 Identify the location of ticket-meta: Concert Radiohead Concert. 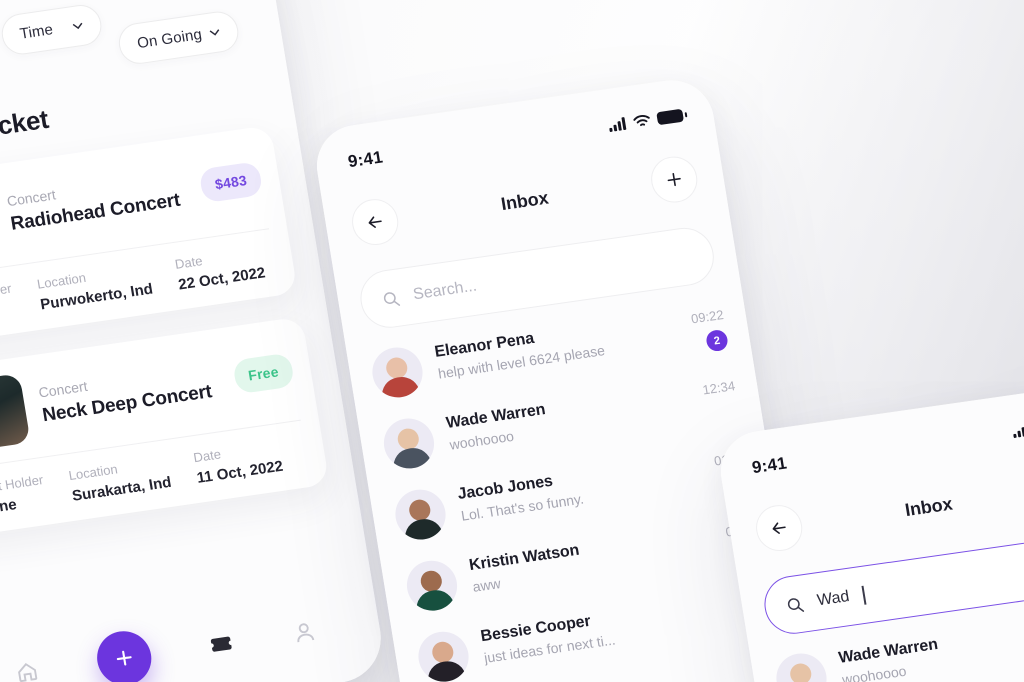
(97, 202).